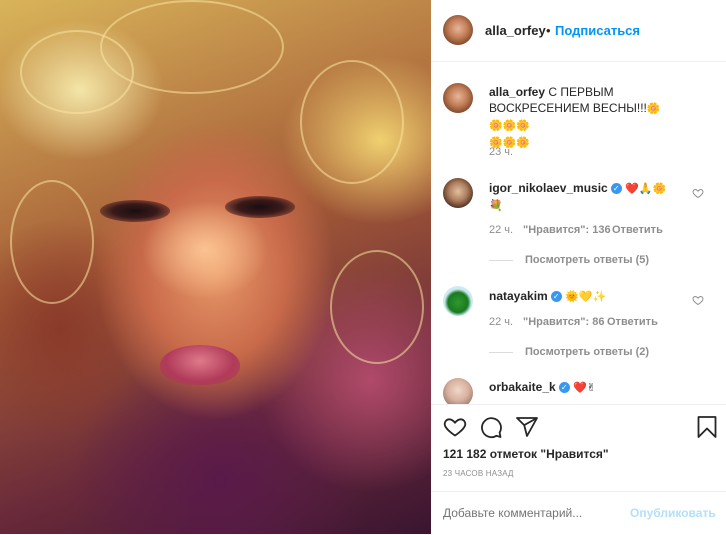 Image resolution: width=726 pixels, height=535 pixels. Describe the element at coordinates (567, 230) in the screenshot. I see `comment-likes: "Нравится": 136` at that location.